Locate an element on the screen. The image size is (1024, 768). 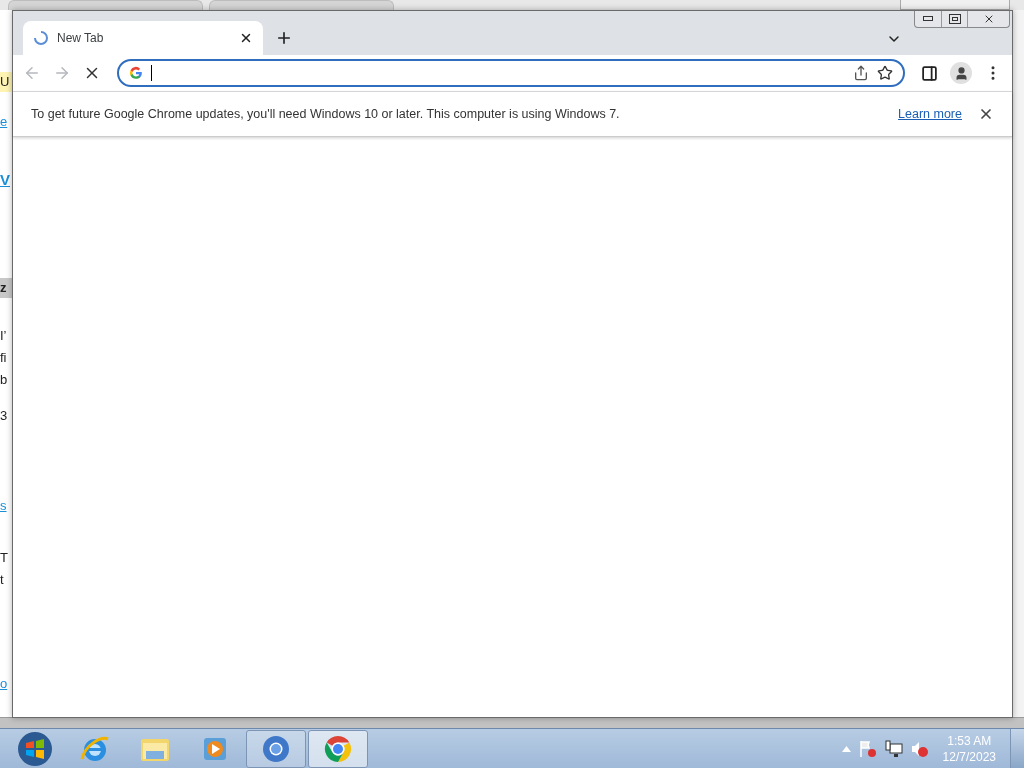
flag-icon is located at coordinates (867, 748).